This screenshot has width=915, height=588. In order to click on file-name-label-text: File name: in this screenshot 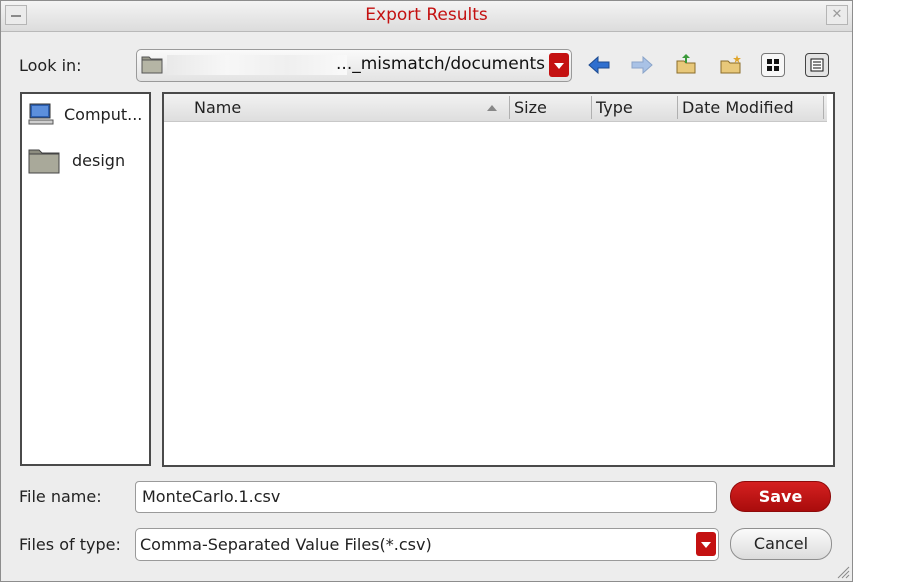, I will do `click(60, 496)`.